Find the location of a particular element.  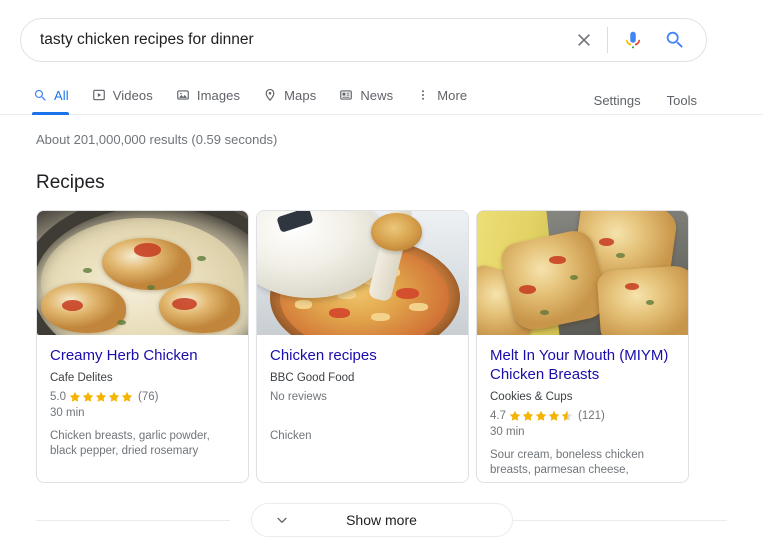

news-icon is located at coordinates (346, 95).